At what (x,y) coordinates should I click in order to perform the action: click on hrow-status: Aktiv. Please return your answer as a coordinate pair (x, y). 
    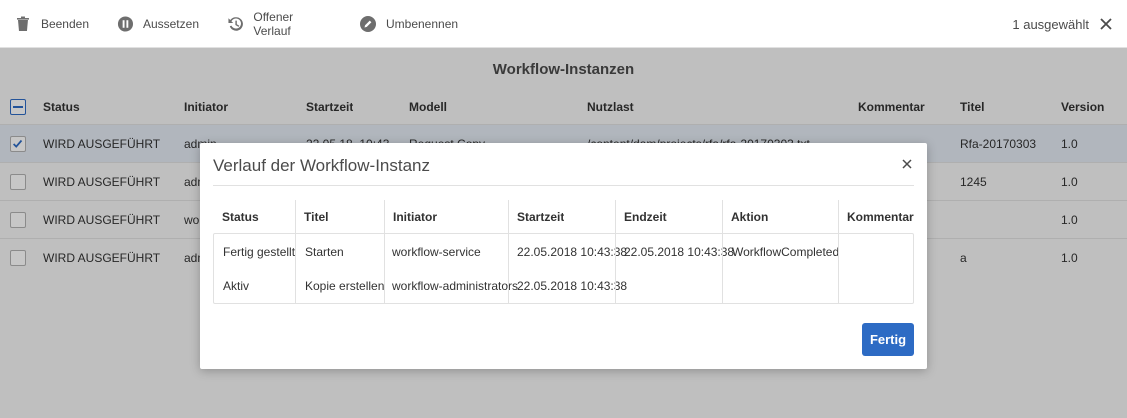
    Looking at the image, I should click on (236, 286).